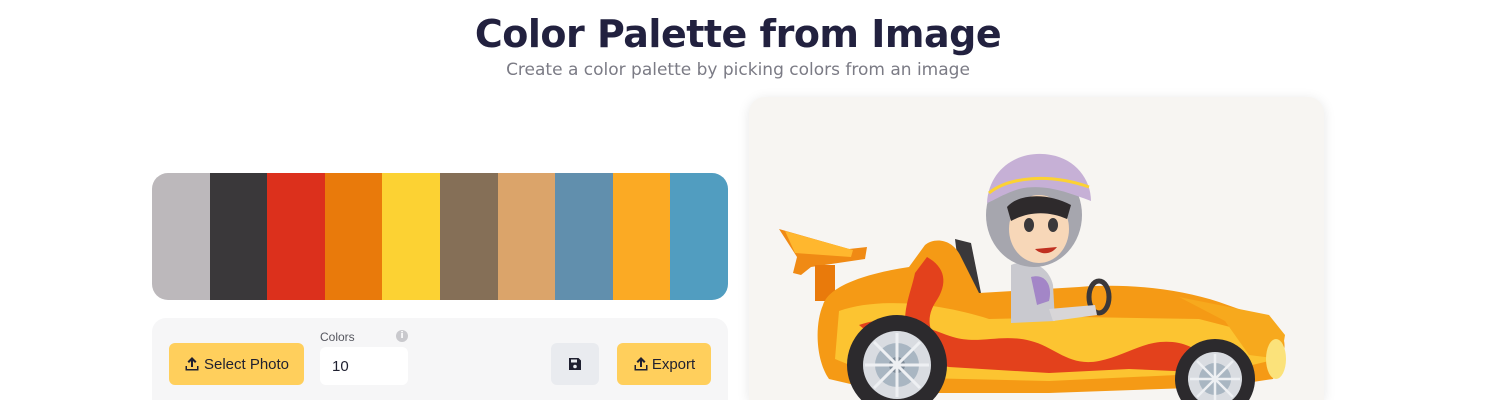 The image size is (1500, 400). Describe the element at coordinates (192, 364) in the screenshot. I see `upload-icon` at that location.